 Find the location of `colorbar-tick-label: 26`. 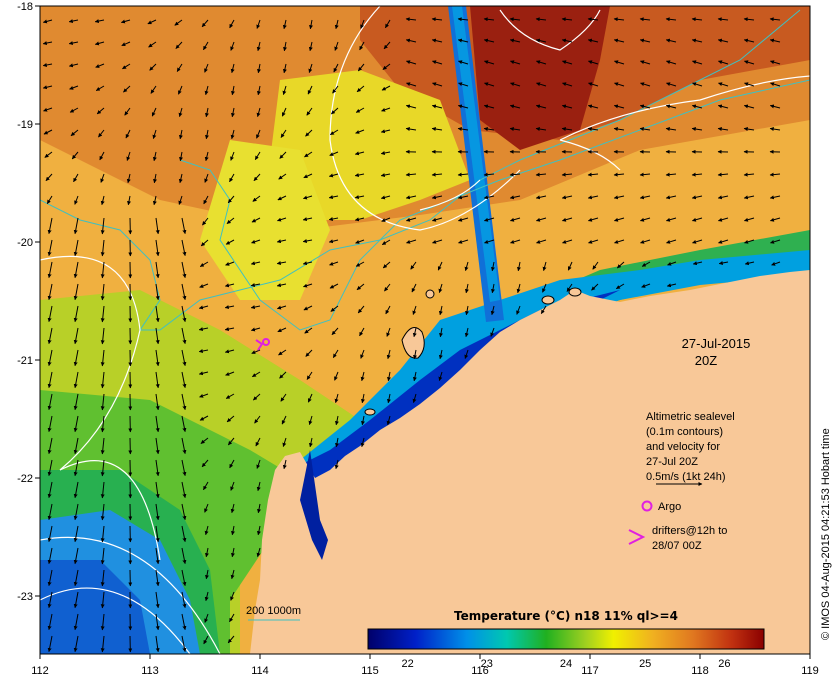

colorbar-tick-label: 26 is located at coordinates (724, 664).